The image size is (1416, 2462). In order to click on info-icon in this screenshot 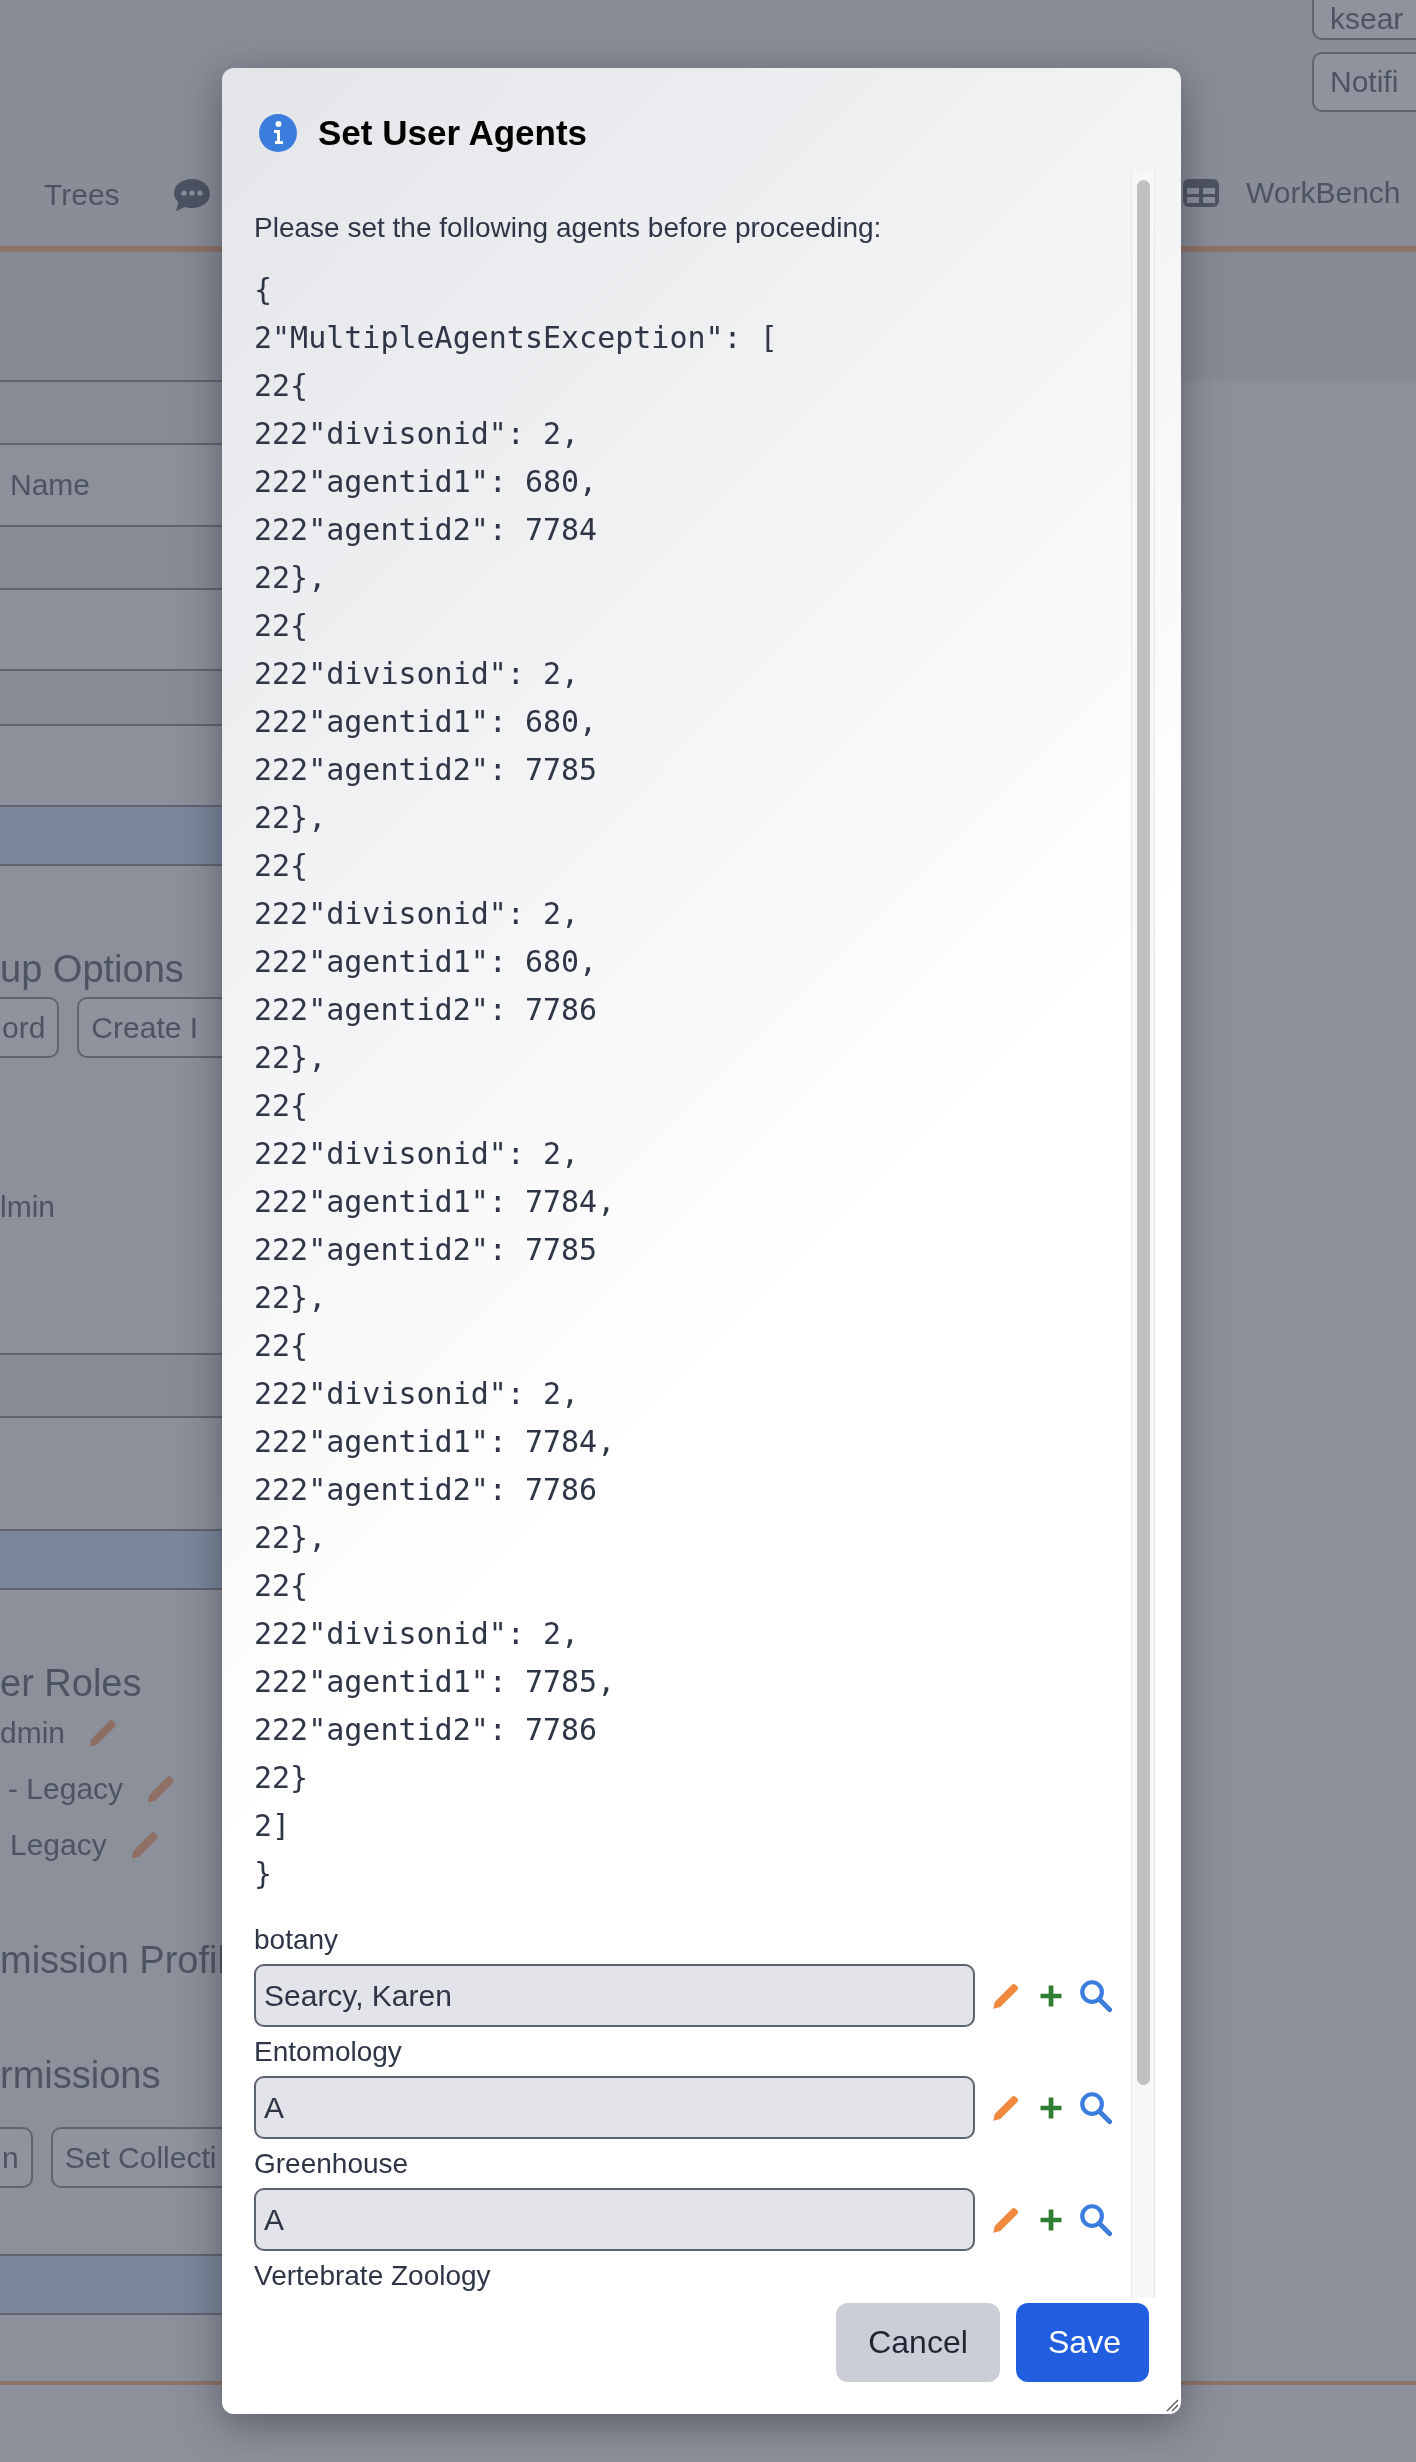, I will do `click(278, 133)`.